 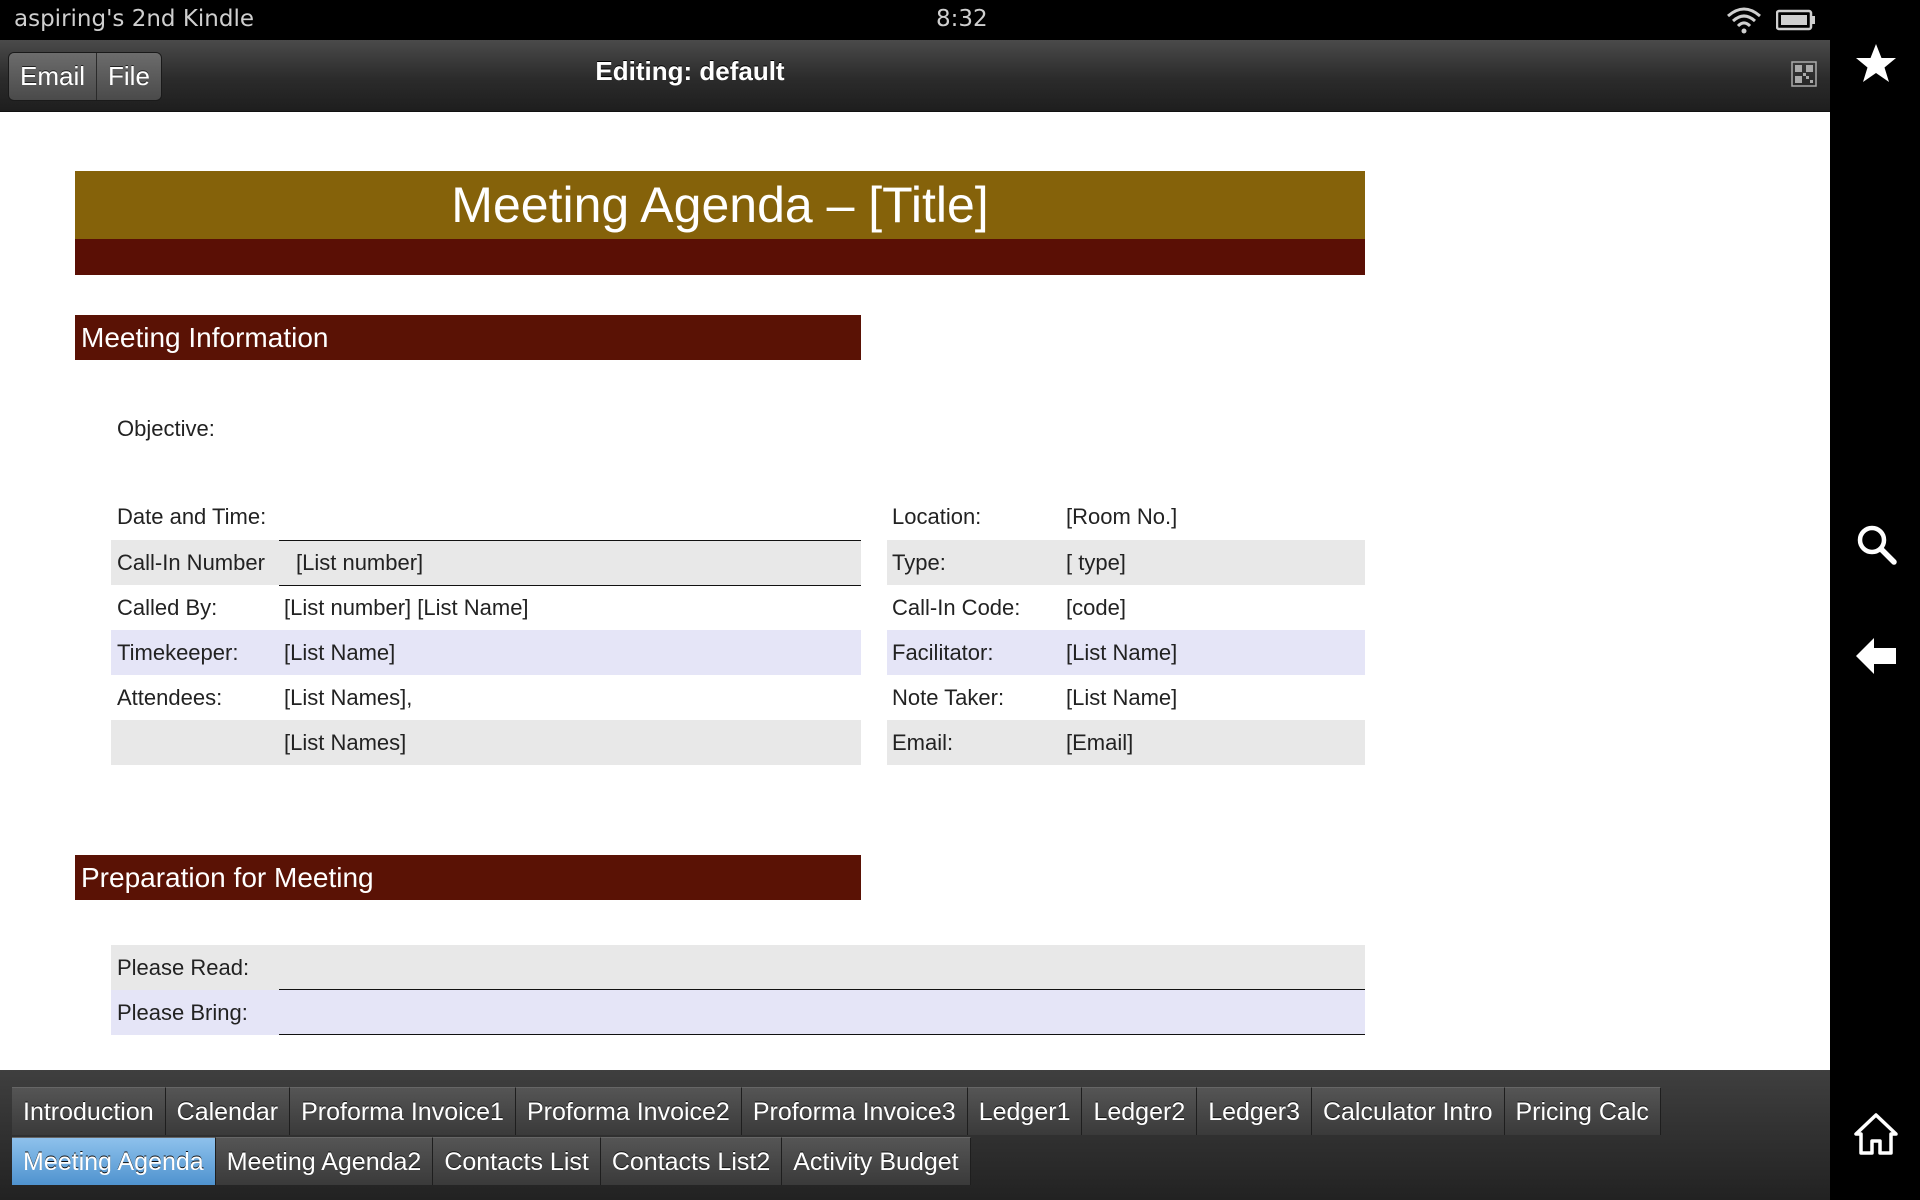 I want to click on home-icon, so click(x=1876, y=1134).